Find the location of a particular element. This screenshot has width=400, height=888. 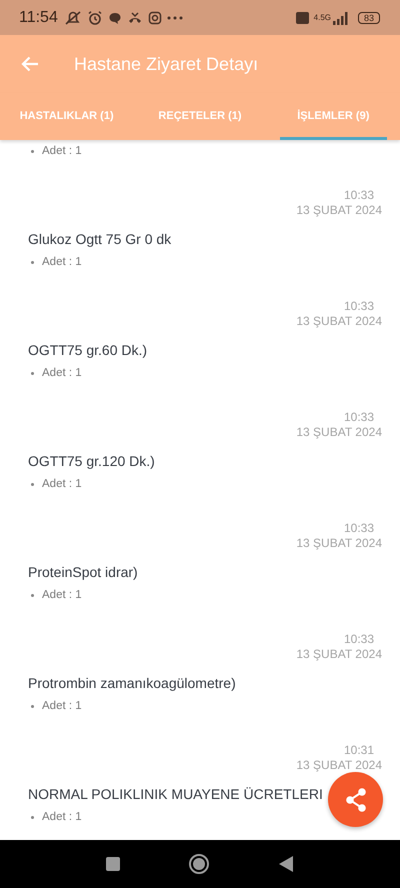

more-icon is located at coordinates (174, 17).